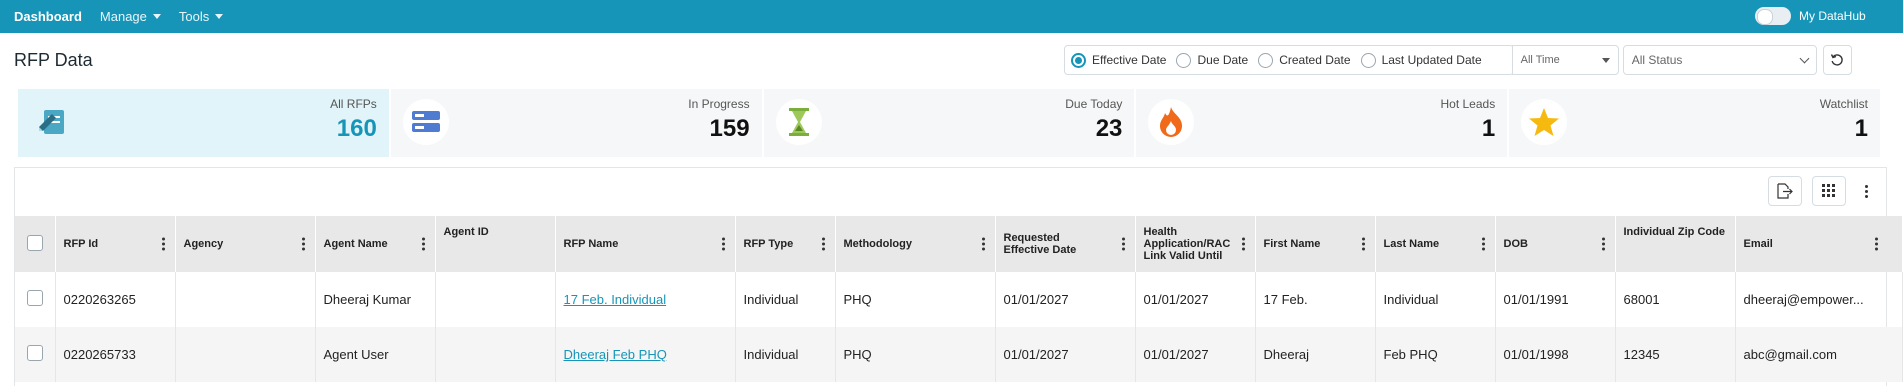  What do you see at coordinates (1468, 104) in the screenshot?
I see `card-label: Hot Leads` at bounding box center [1468, 104].